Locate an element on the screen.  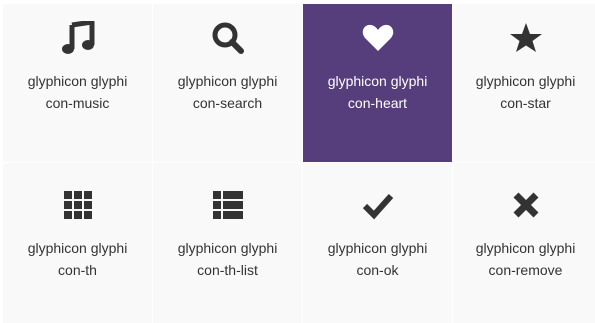
glyph-label: glyphicon glyphicon-th is located at coordinates (77, 259).